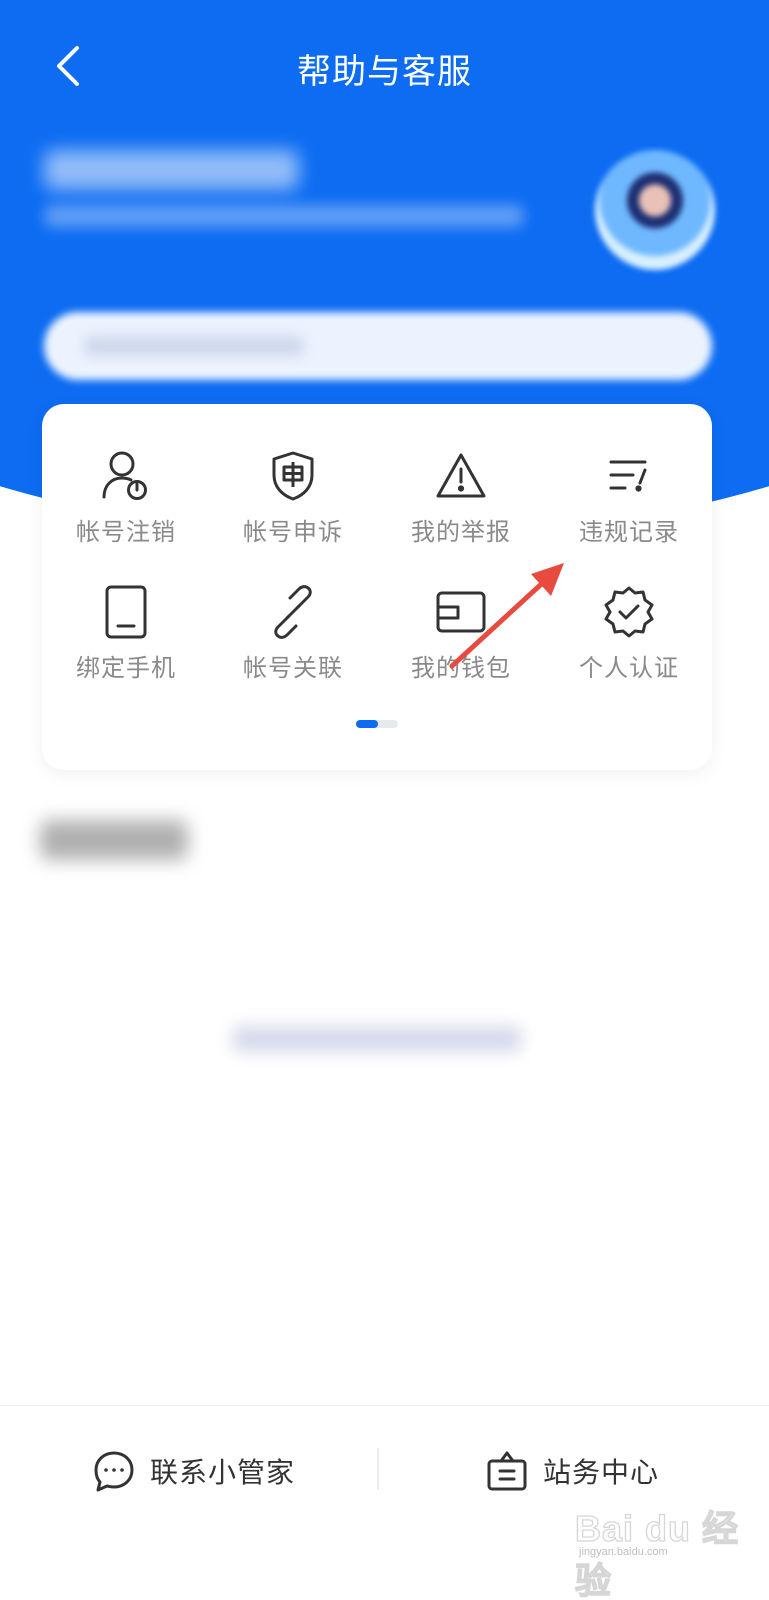 This screenshot has width=769, height=1600. What do you see at coordinates (378, 1469) in the screenshot?
I see `bottom-divider` at bounding box center [378, 1469].